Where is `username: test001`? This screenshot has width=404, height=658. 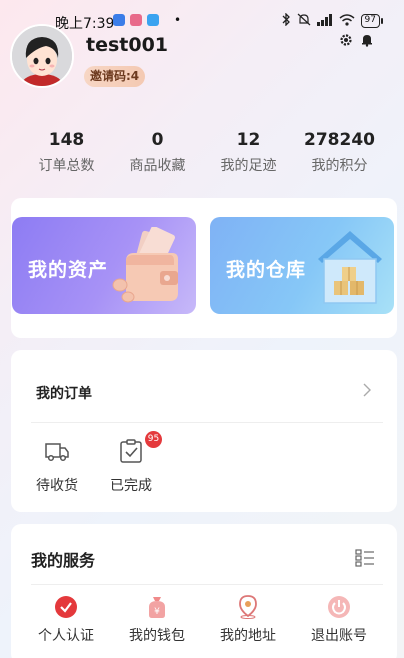 username: test001 is located at coordinates (127, 45).